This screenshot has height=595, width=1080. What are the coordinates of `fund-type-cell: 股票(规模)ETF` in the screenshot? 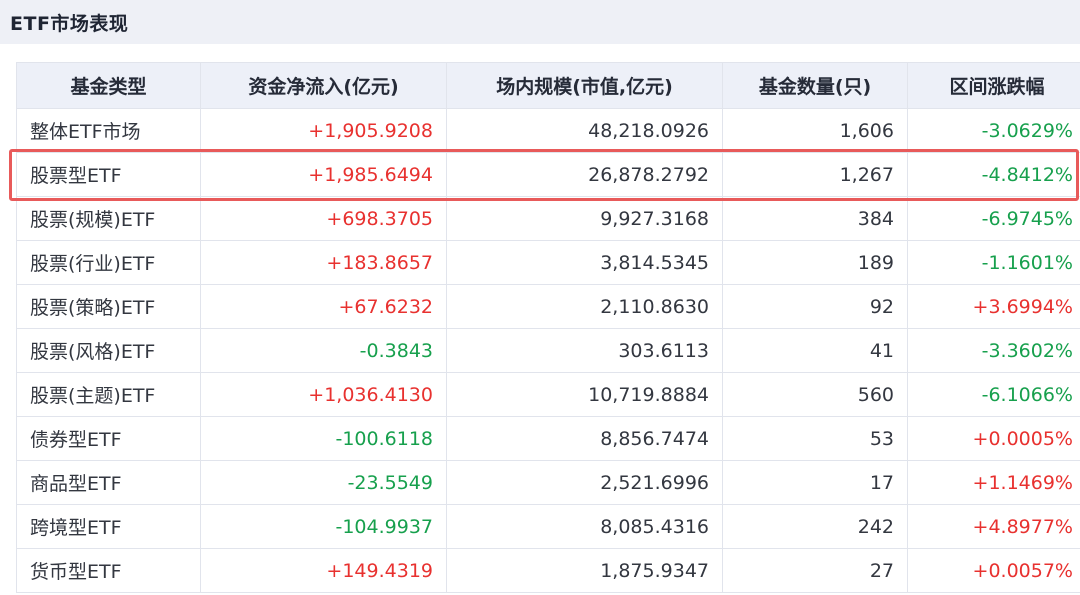 It's located at (108, 218).